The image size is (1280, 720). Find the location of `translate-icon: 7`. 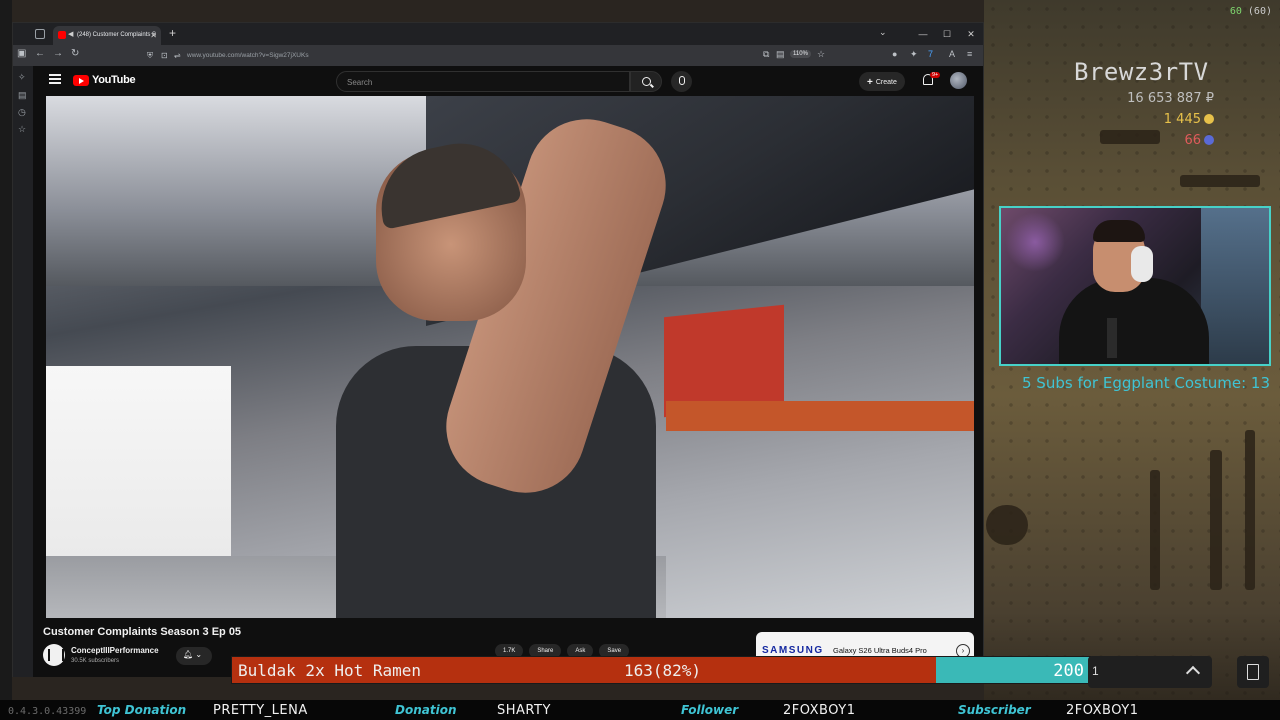

translate-icon: 7 is located at coordinates (930, 54).